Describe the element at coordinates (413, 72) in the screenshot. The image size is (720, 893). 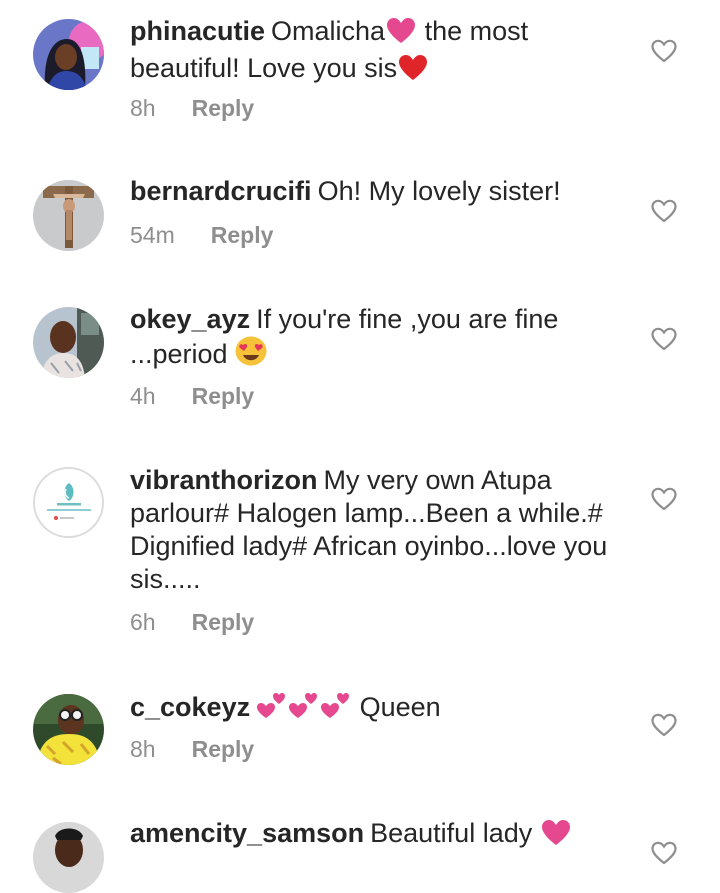
I see `red-heart-icon` at that location.